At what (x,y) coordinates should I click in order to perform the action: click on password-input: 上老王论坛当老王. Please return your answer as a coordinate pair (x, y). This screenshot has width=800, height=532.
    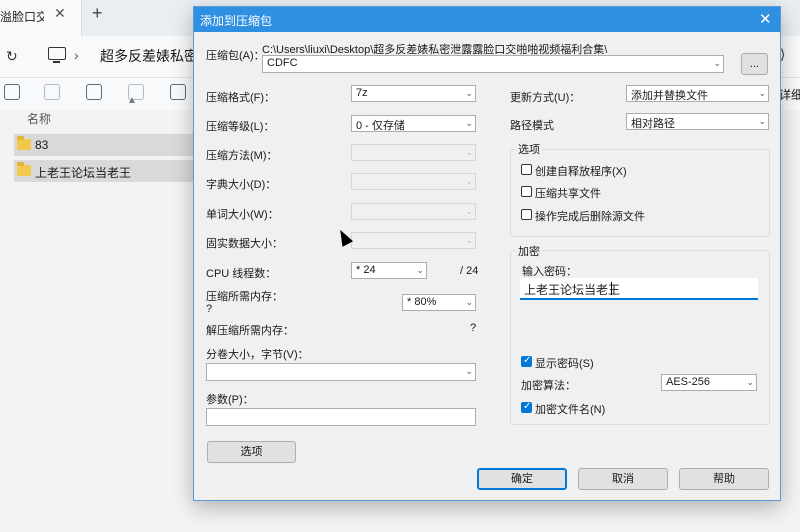
    Looking at the image, I should click on (639, 289).